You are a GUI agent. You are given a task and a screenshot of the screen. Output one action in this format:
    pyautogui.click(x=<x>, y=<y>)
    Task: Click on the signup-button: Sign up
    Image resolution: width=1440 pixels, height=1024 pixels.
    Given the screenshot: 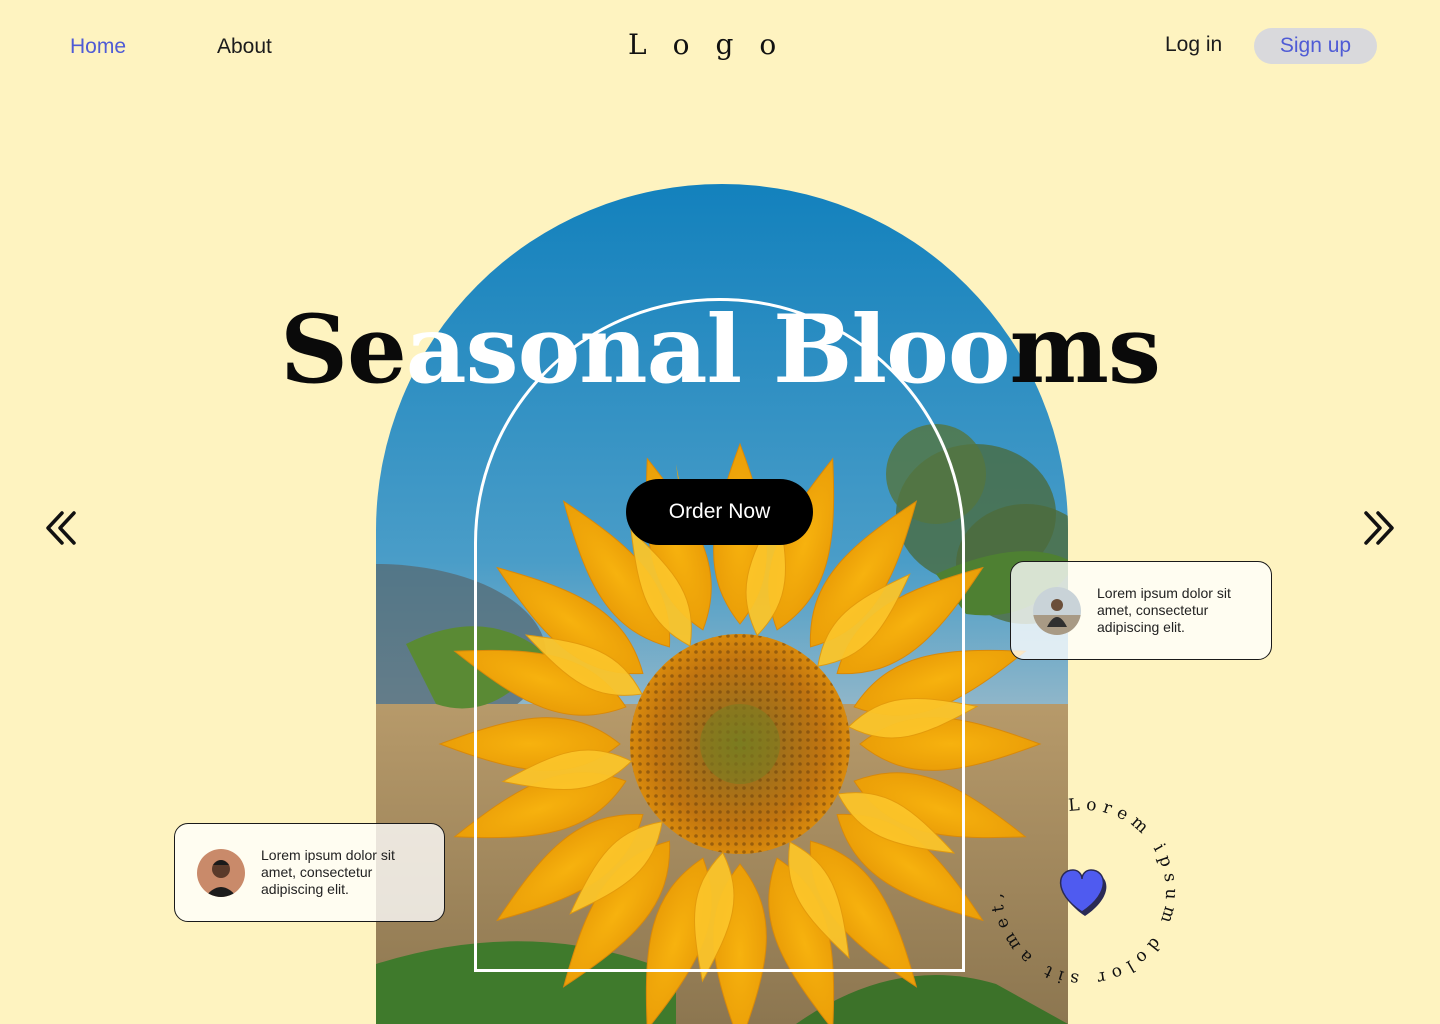 What is the action you would take?
    pyautogui.click(x=1315, y=46)
    